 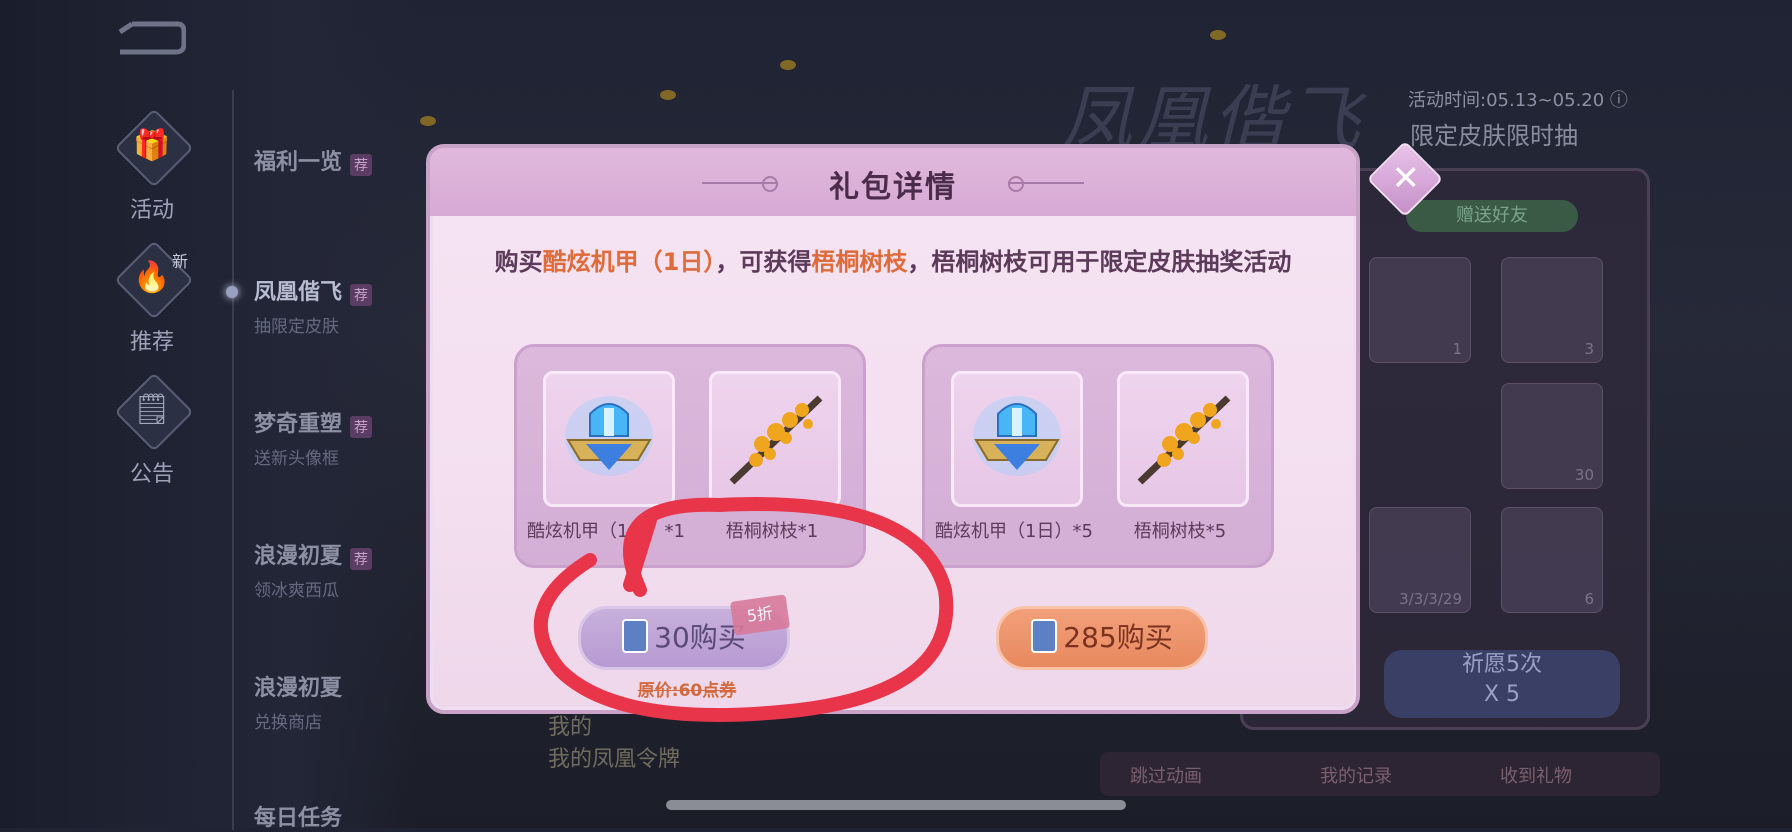 I want to click on close-glyph: ✕, so click(x=1405, y=178).